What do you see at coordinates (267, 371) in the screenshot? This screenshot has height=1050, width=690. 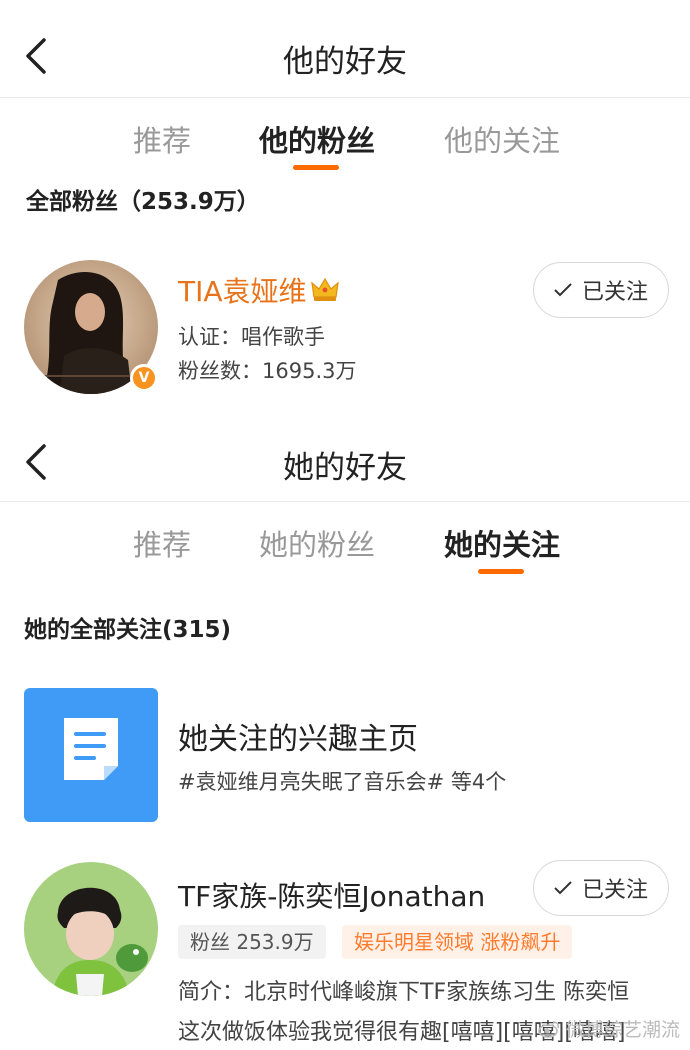 I see `fans-count: 粉丝数：1695.3万` at bounding box center [267, 371].